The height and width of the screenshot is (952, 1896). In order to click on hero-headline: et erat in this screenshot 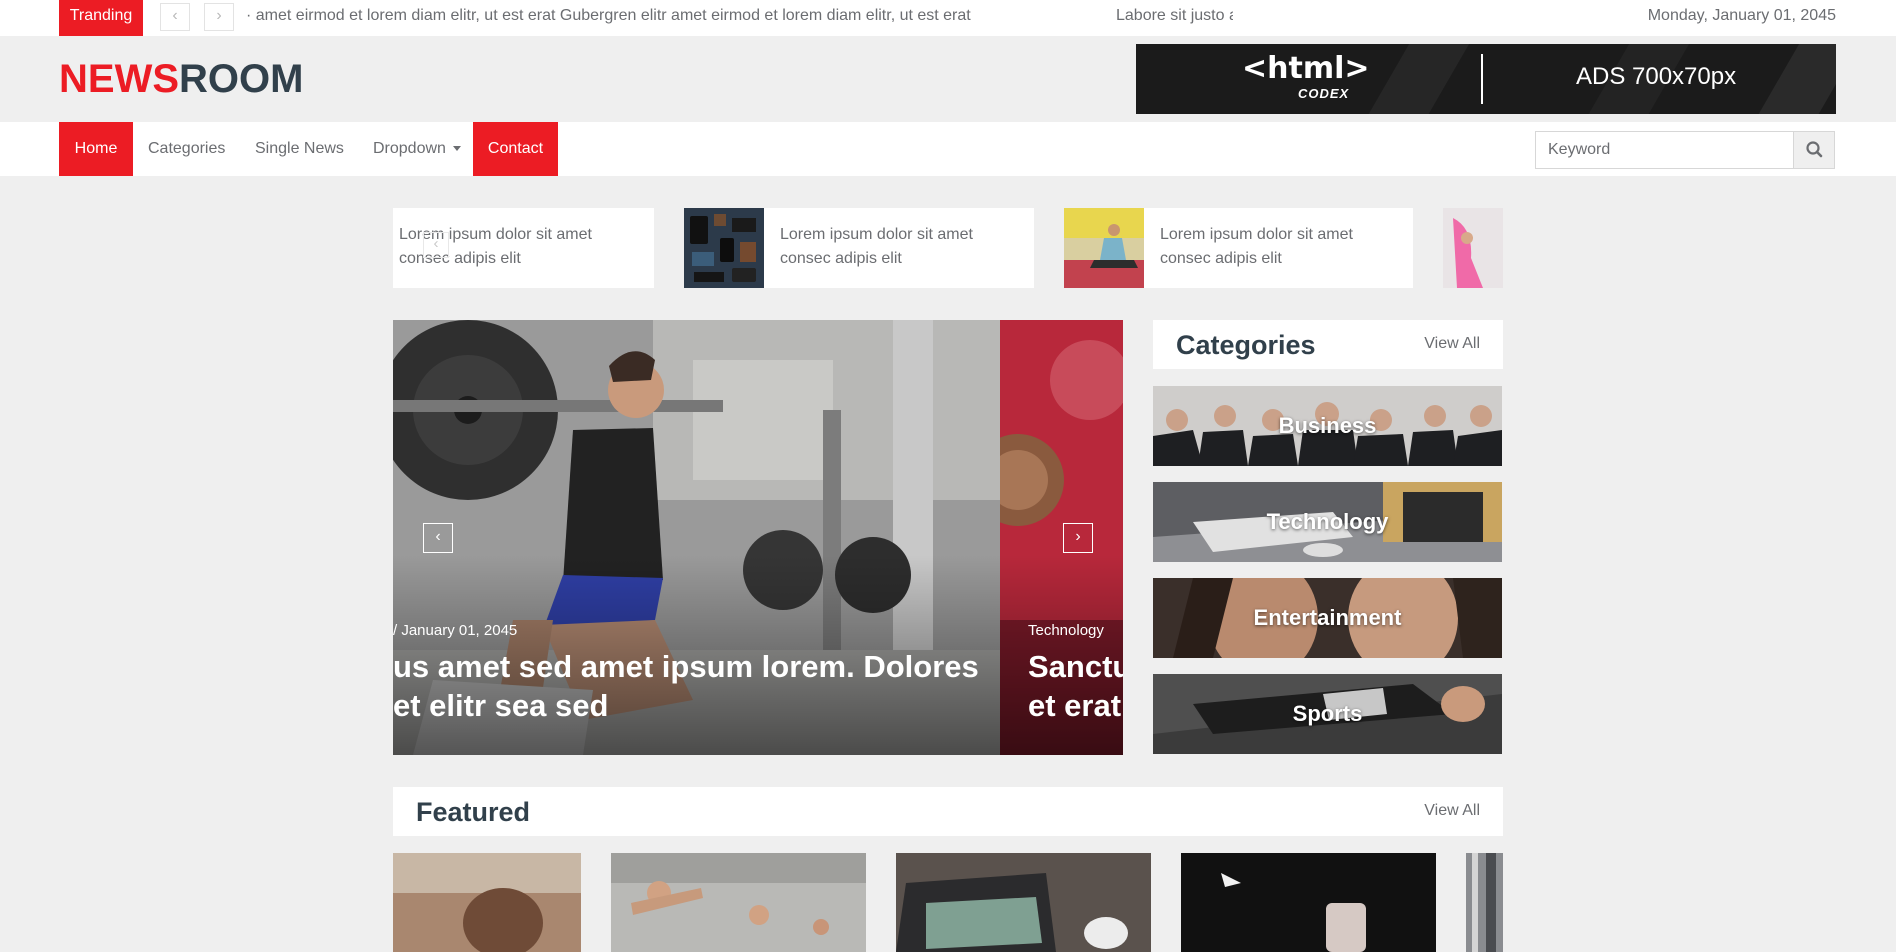, I will do `click(1074, 705)`.